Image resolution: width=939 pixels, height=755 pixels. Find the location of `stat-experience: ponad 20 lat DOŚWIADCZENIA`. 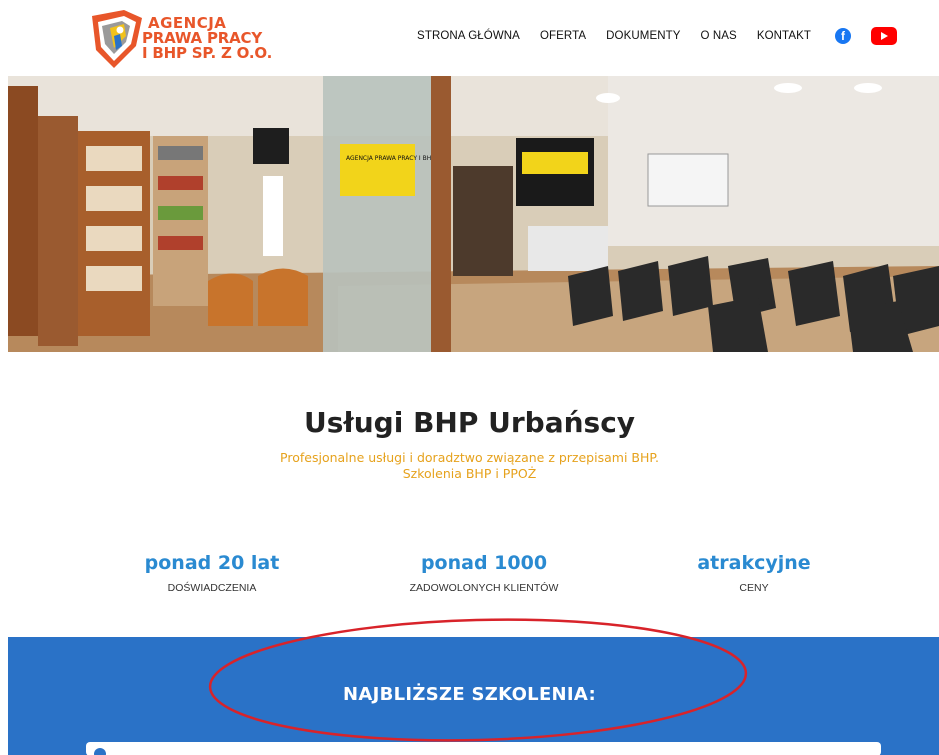

stat-experience: ponad 20 lat DOŚWIADCZENIA is located at coordinates (212, 573).